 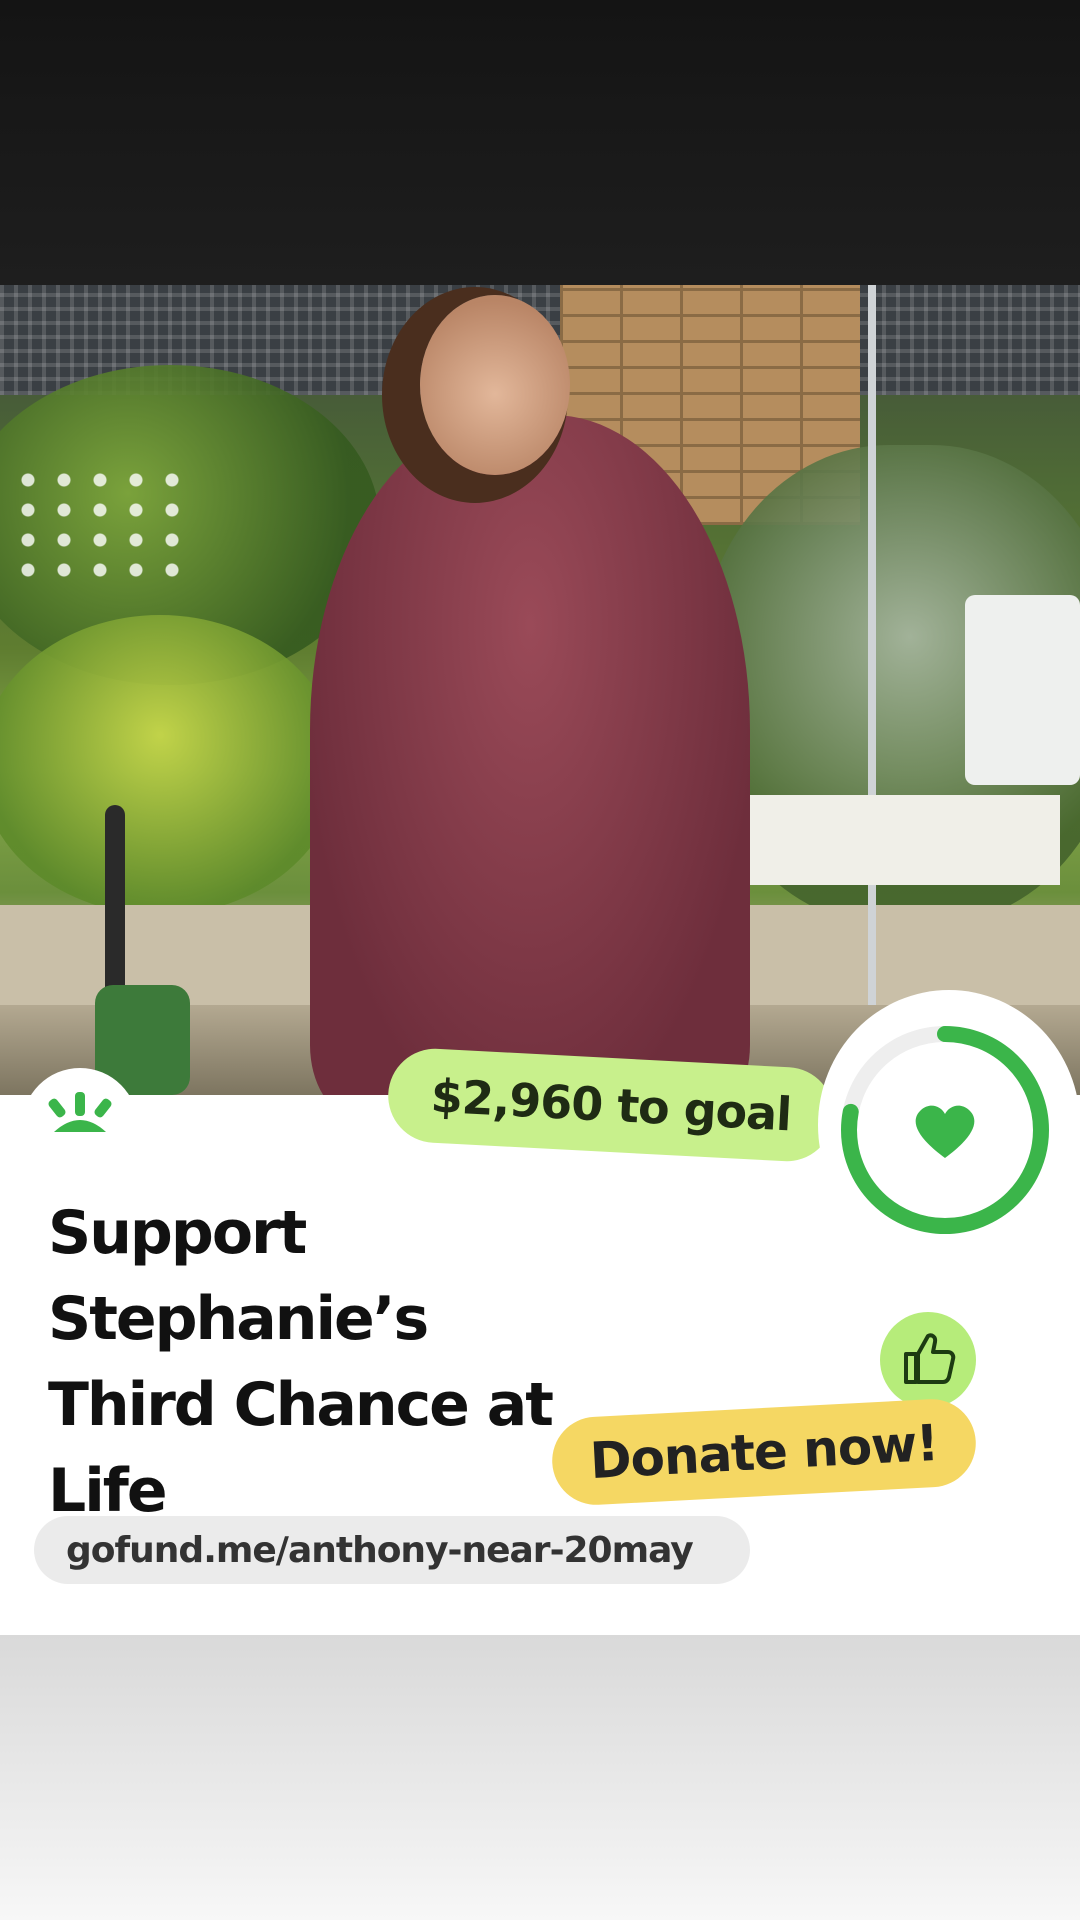 What do you see at coordinates (100, 525) in the screenshot?
I see `photo-flowers` at bounding box center [100, 525].